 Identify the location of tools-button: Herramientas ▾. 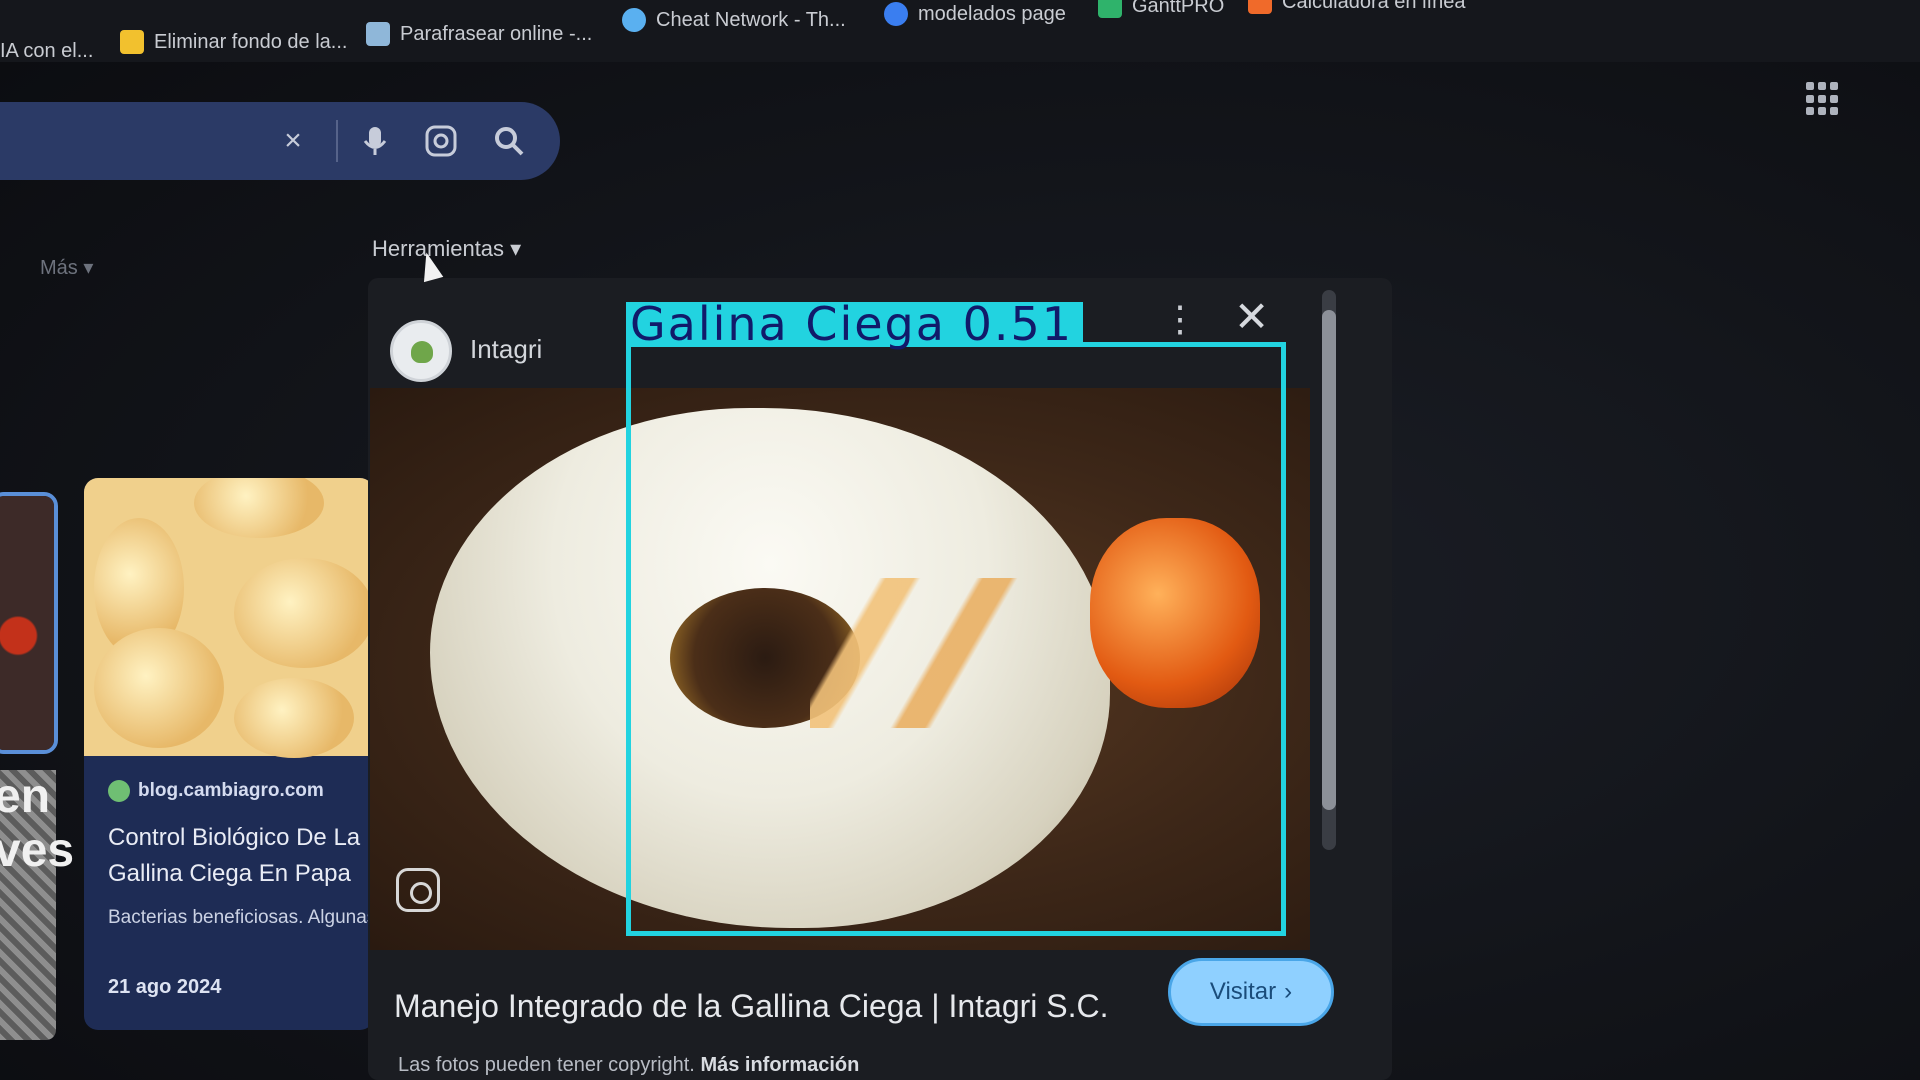
(446, 249).